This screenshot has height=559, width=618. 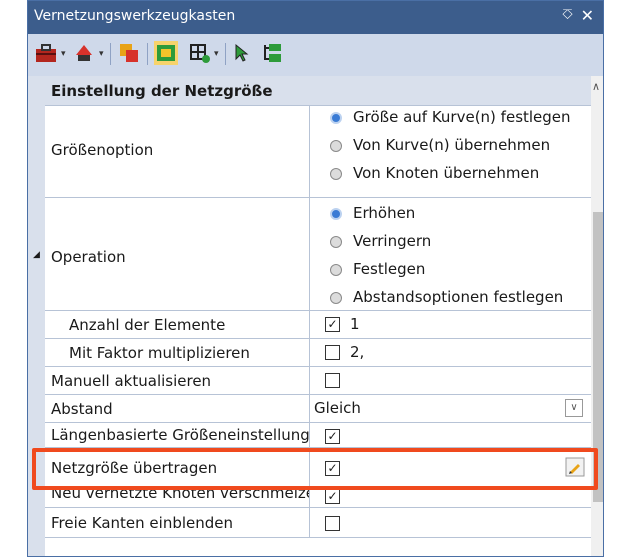 I want to click on row-label: Operation, so click(x=88, y=257).